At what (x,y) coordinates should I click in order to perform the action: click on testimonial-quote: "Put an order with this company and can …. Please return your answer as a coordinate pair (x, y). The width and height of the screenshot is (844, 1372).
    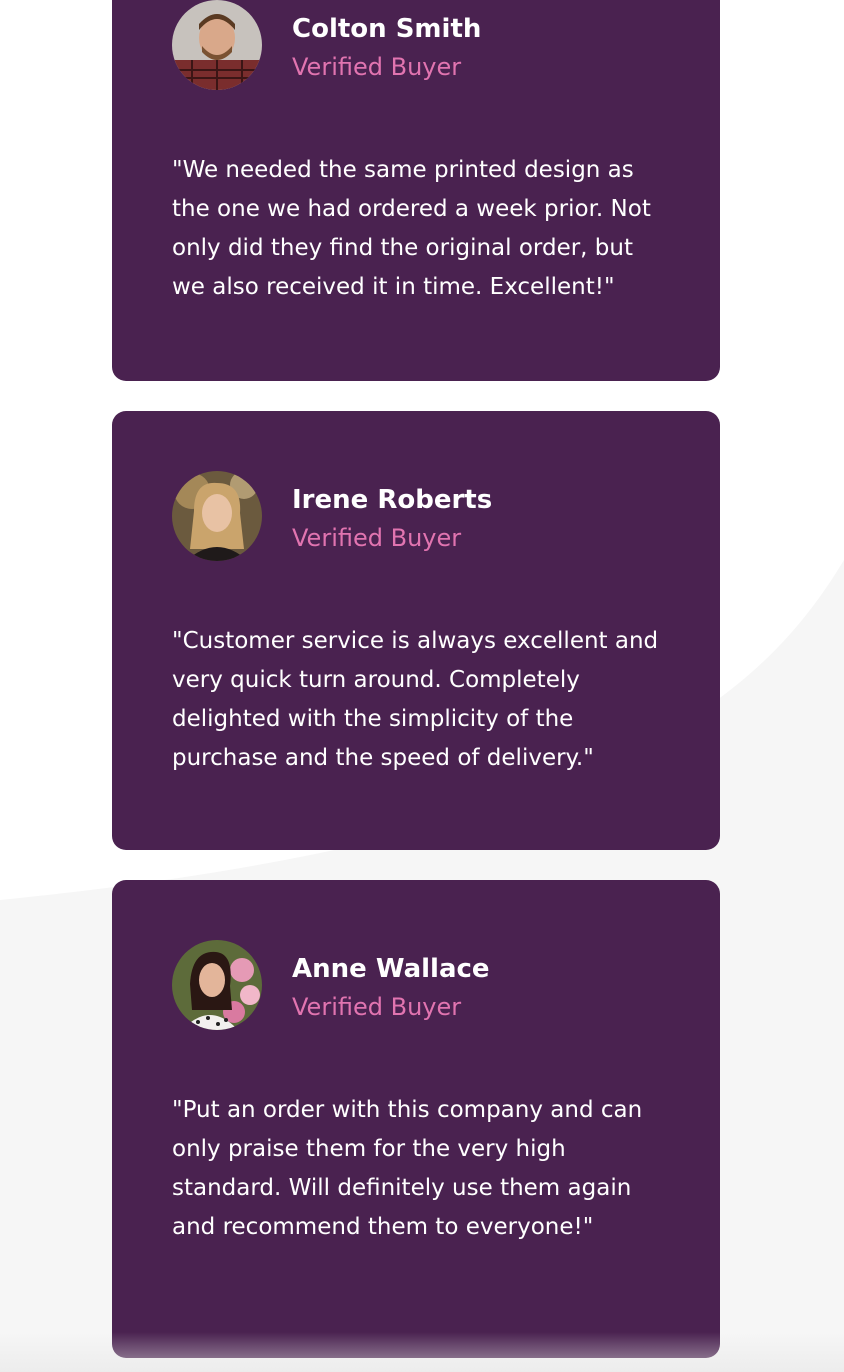
    Looking at the image, I should click on (407, 1168).